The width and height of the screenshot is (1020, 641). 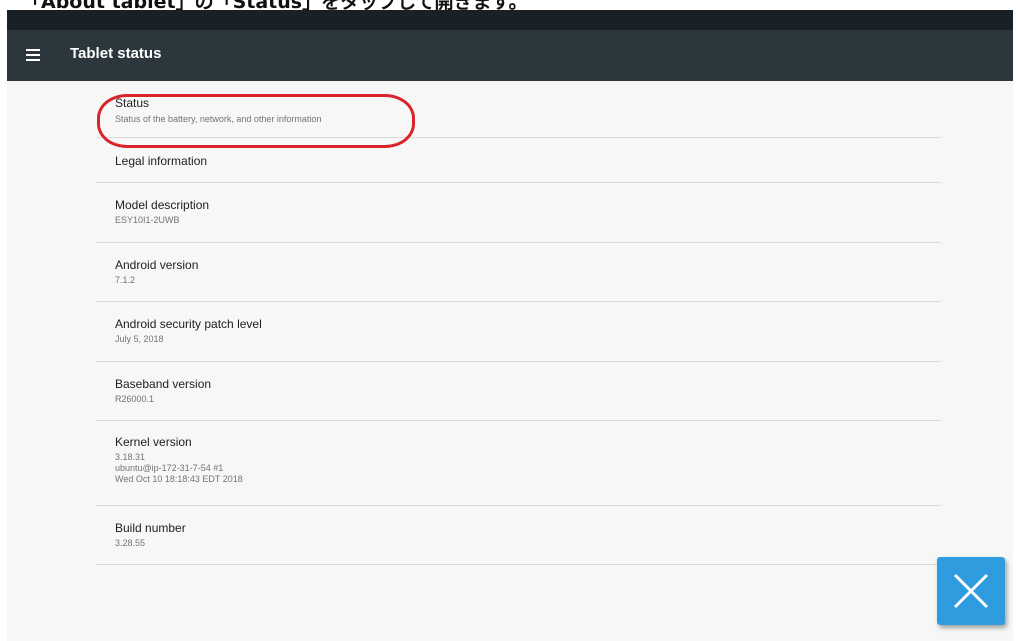 I want to click on settings-item-legal-information: Legal information, so click(x=518, y=160).